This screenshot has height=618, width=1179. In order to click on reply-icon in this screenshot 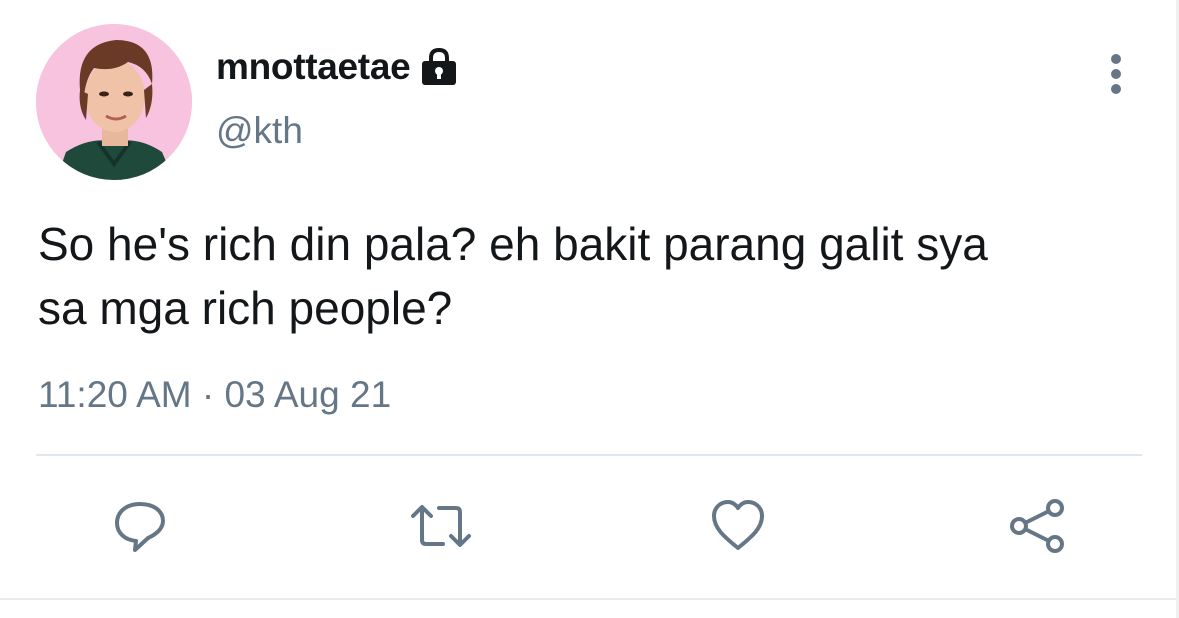, I will do `click(140, 527)`.